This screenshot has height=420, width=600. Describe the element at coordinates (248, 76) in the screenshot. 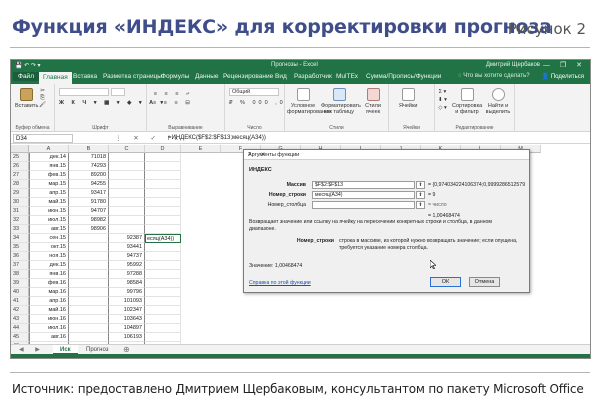

I see `tab-review: Рецензирование` at that location.